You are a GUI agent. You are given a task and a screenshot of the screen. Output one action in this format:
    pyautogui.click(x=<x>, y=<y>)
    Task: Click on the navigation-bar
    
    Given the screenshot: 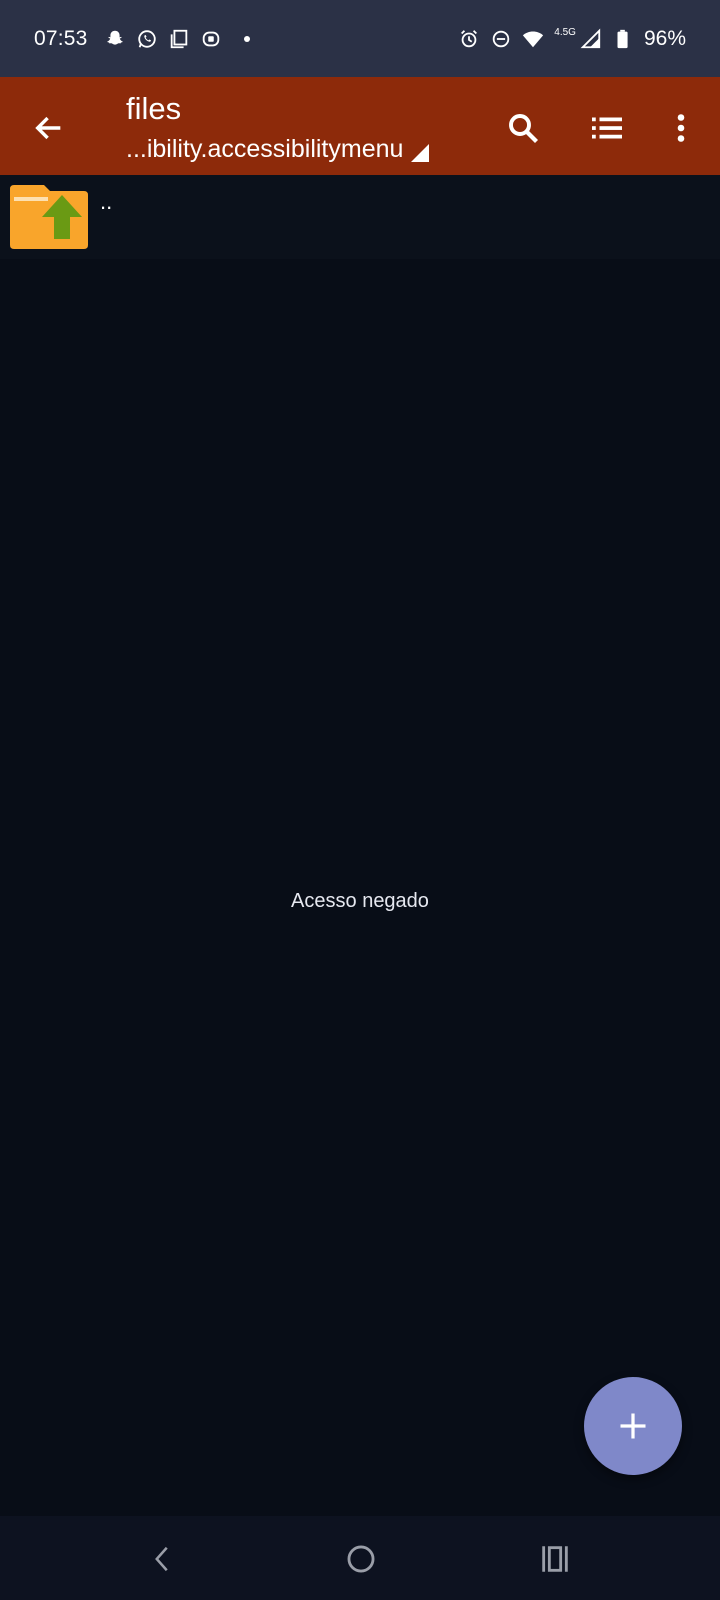 What is the action you would take?
    pyautogui.click(x=360, y=1558)
    